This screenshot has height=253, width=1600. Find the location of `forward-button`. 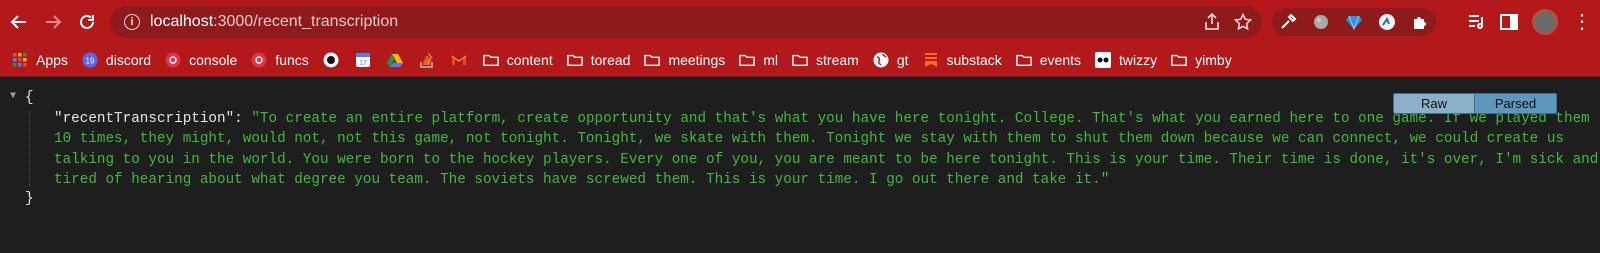

forward-button is located at coordinates (53, 22).